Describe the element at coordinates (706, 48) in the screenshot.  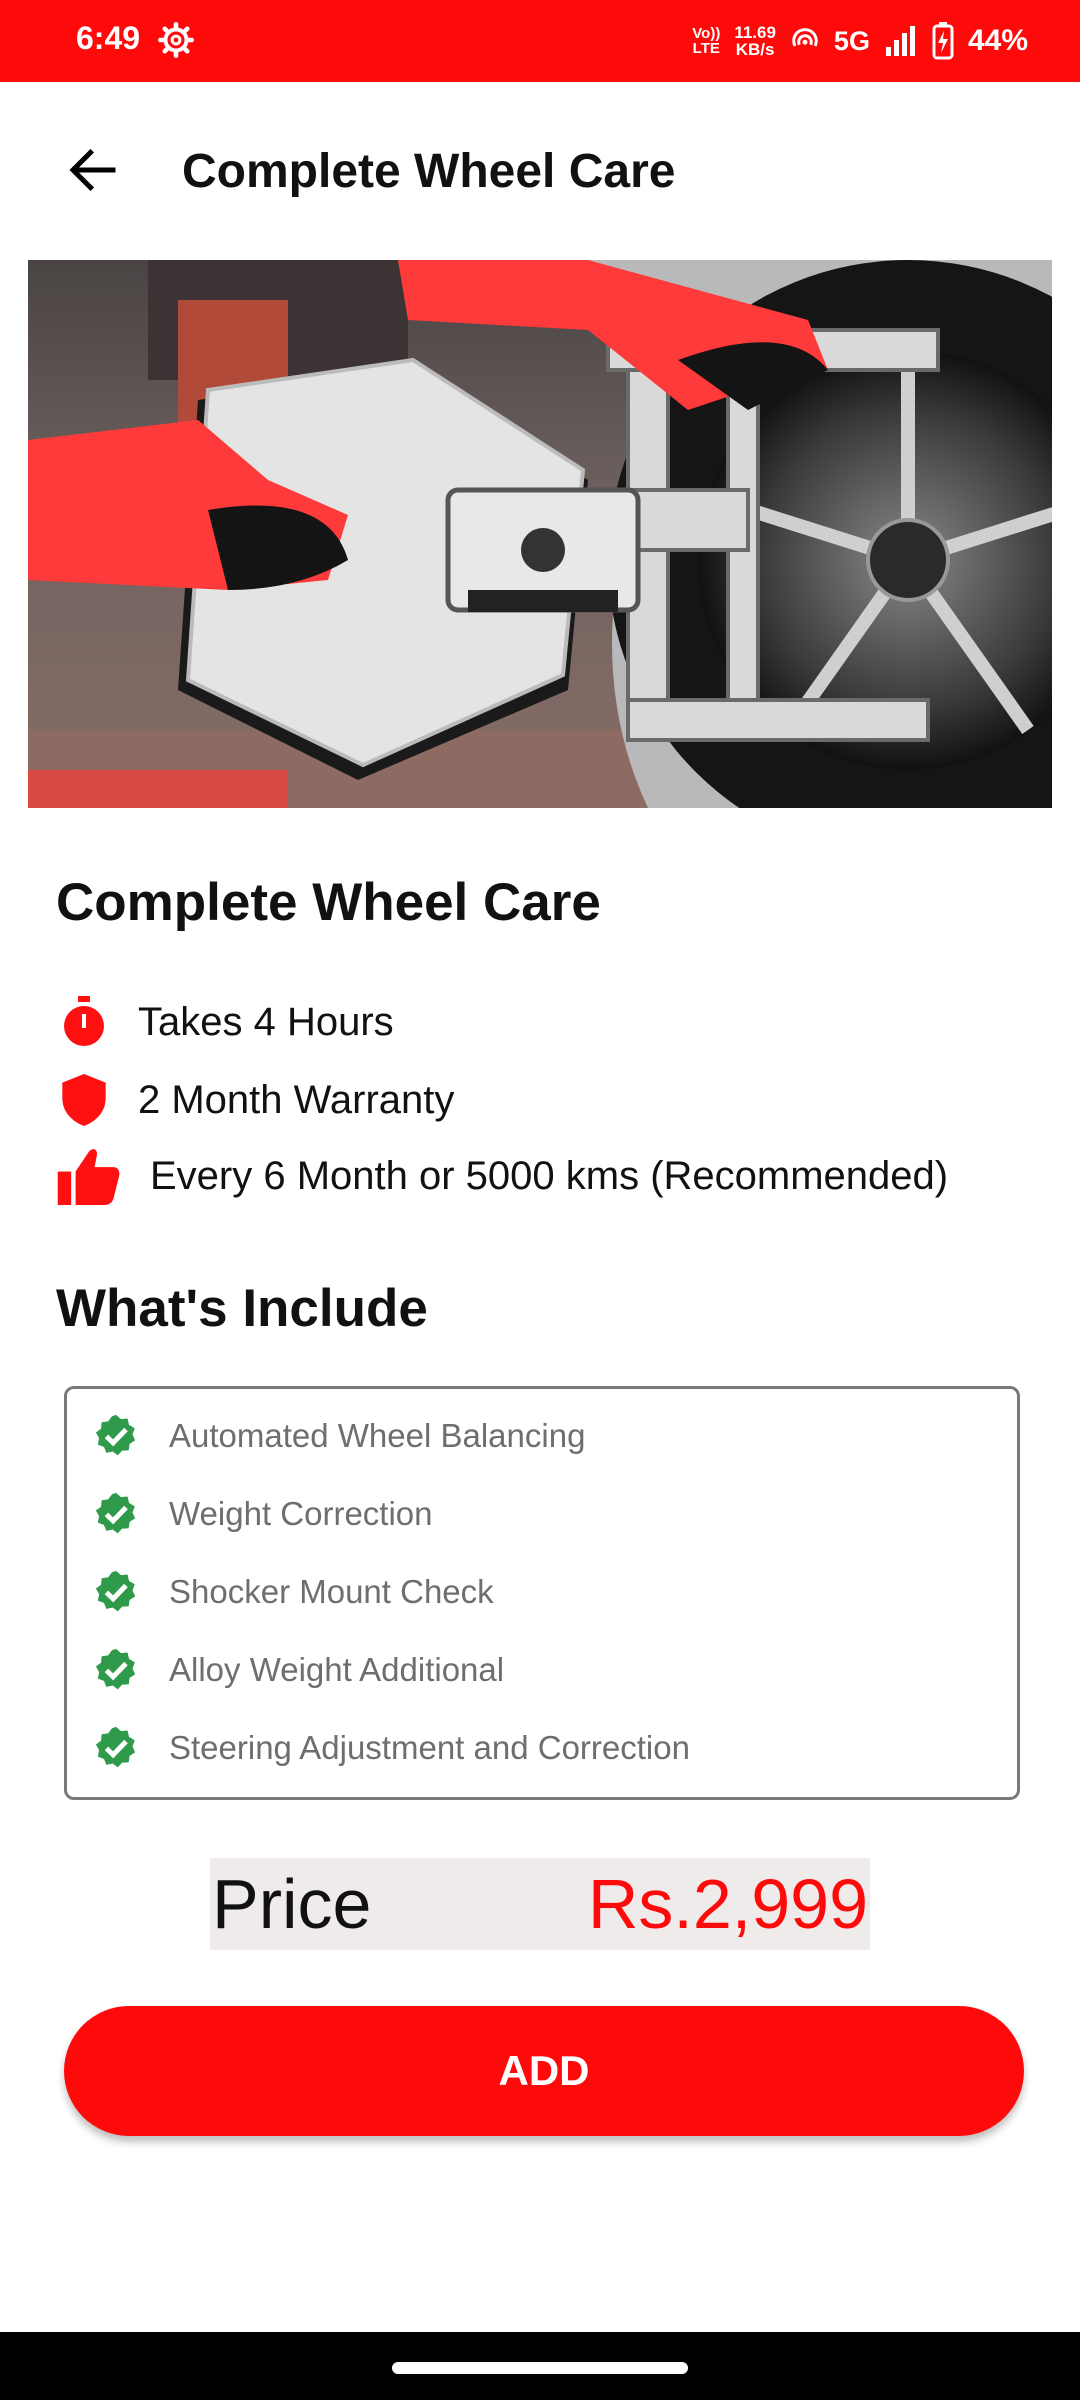
I see `volte-line2: LTE` at that location.